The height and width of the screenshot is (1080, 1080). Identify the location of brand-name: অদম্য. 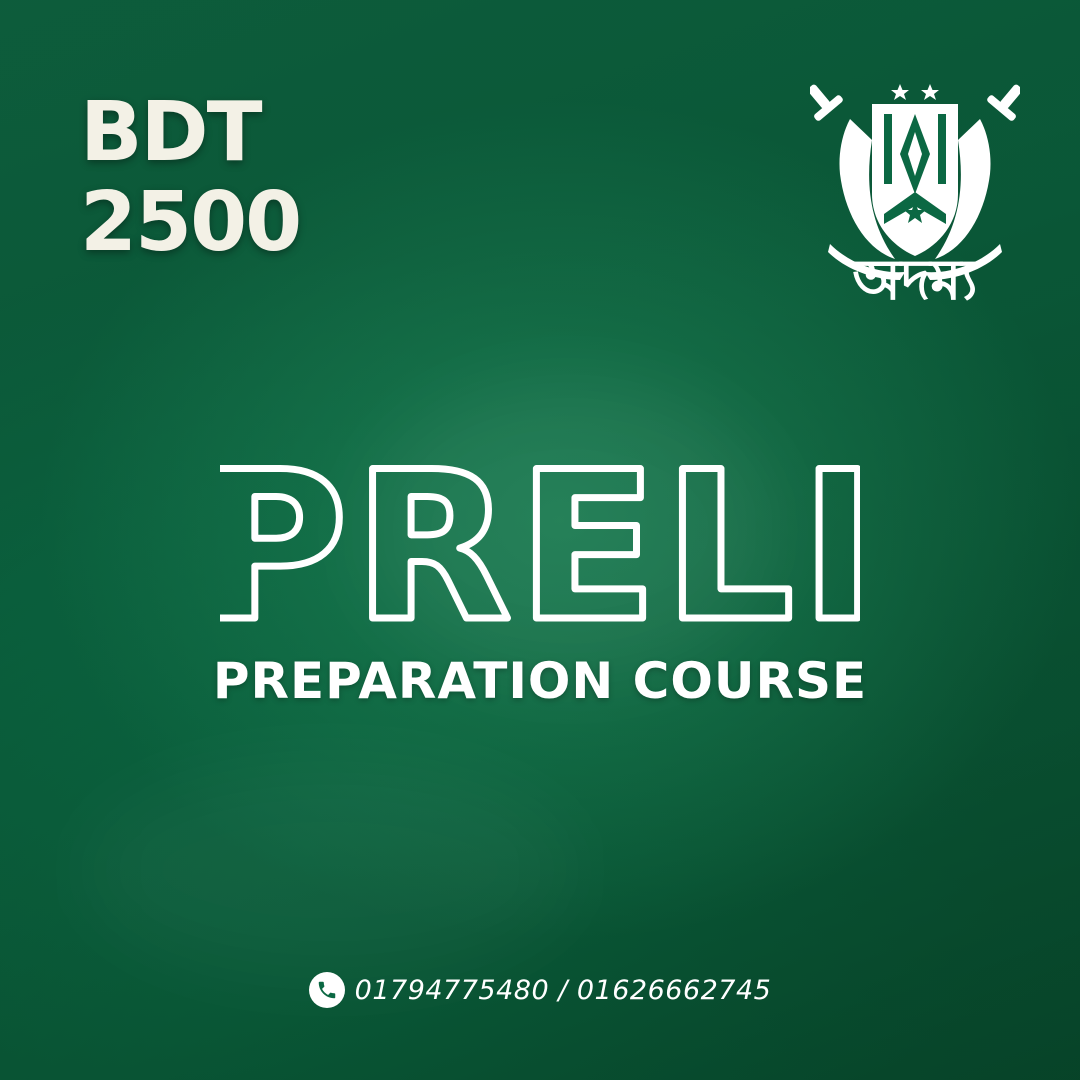
(915, 280).